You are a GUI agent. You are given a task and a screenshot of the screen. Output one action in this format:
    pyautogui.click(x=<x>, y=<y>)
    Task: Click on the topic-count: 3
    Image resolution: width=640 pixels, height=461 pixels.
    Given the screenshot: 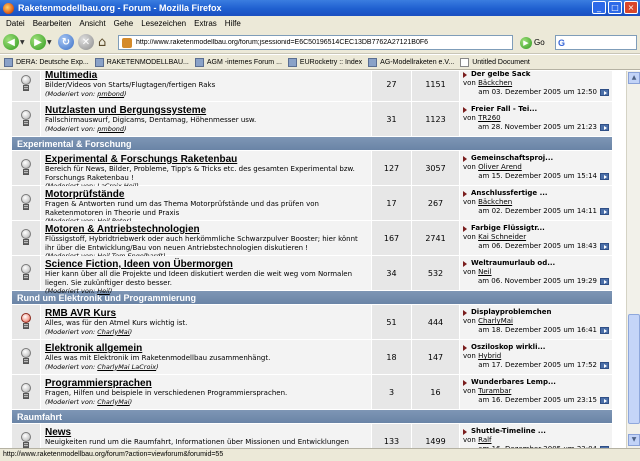 What is the action you would take?
    pyautogui.click(x=392, y=392)
    